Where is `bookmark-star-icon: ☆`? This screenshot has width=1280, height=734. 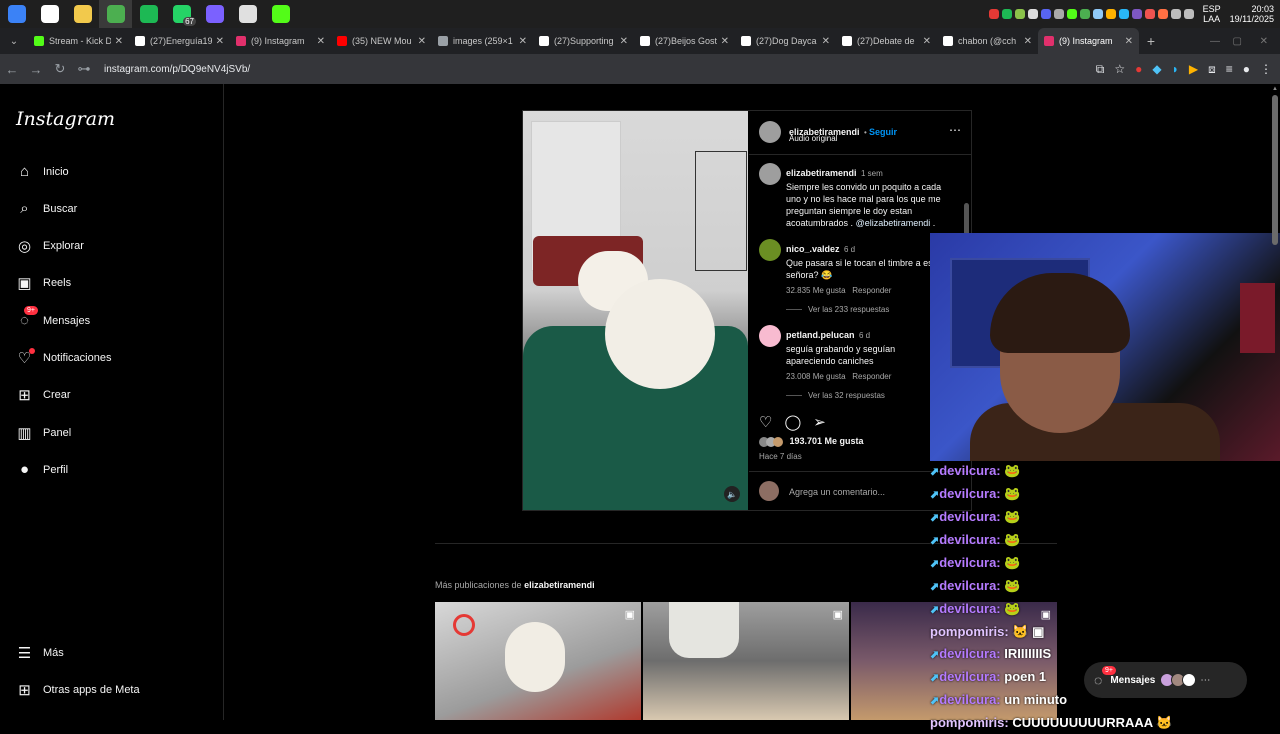
bookmark-star-icon: ☆ is located at coordinates (1119, 69).